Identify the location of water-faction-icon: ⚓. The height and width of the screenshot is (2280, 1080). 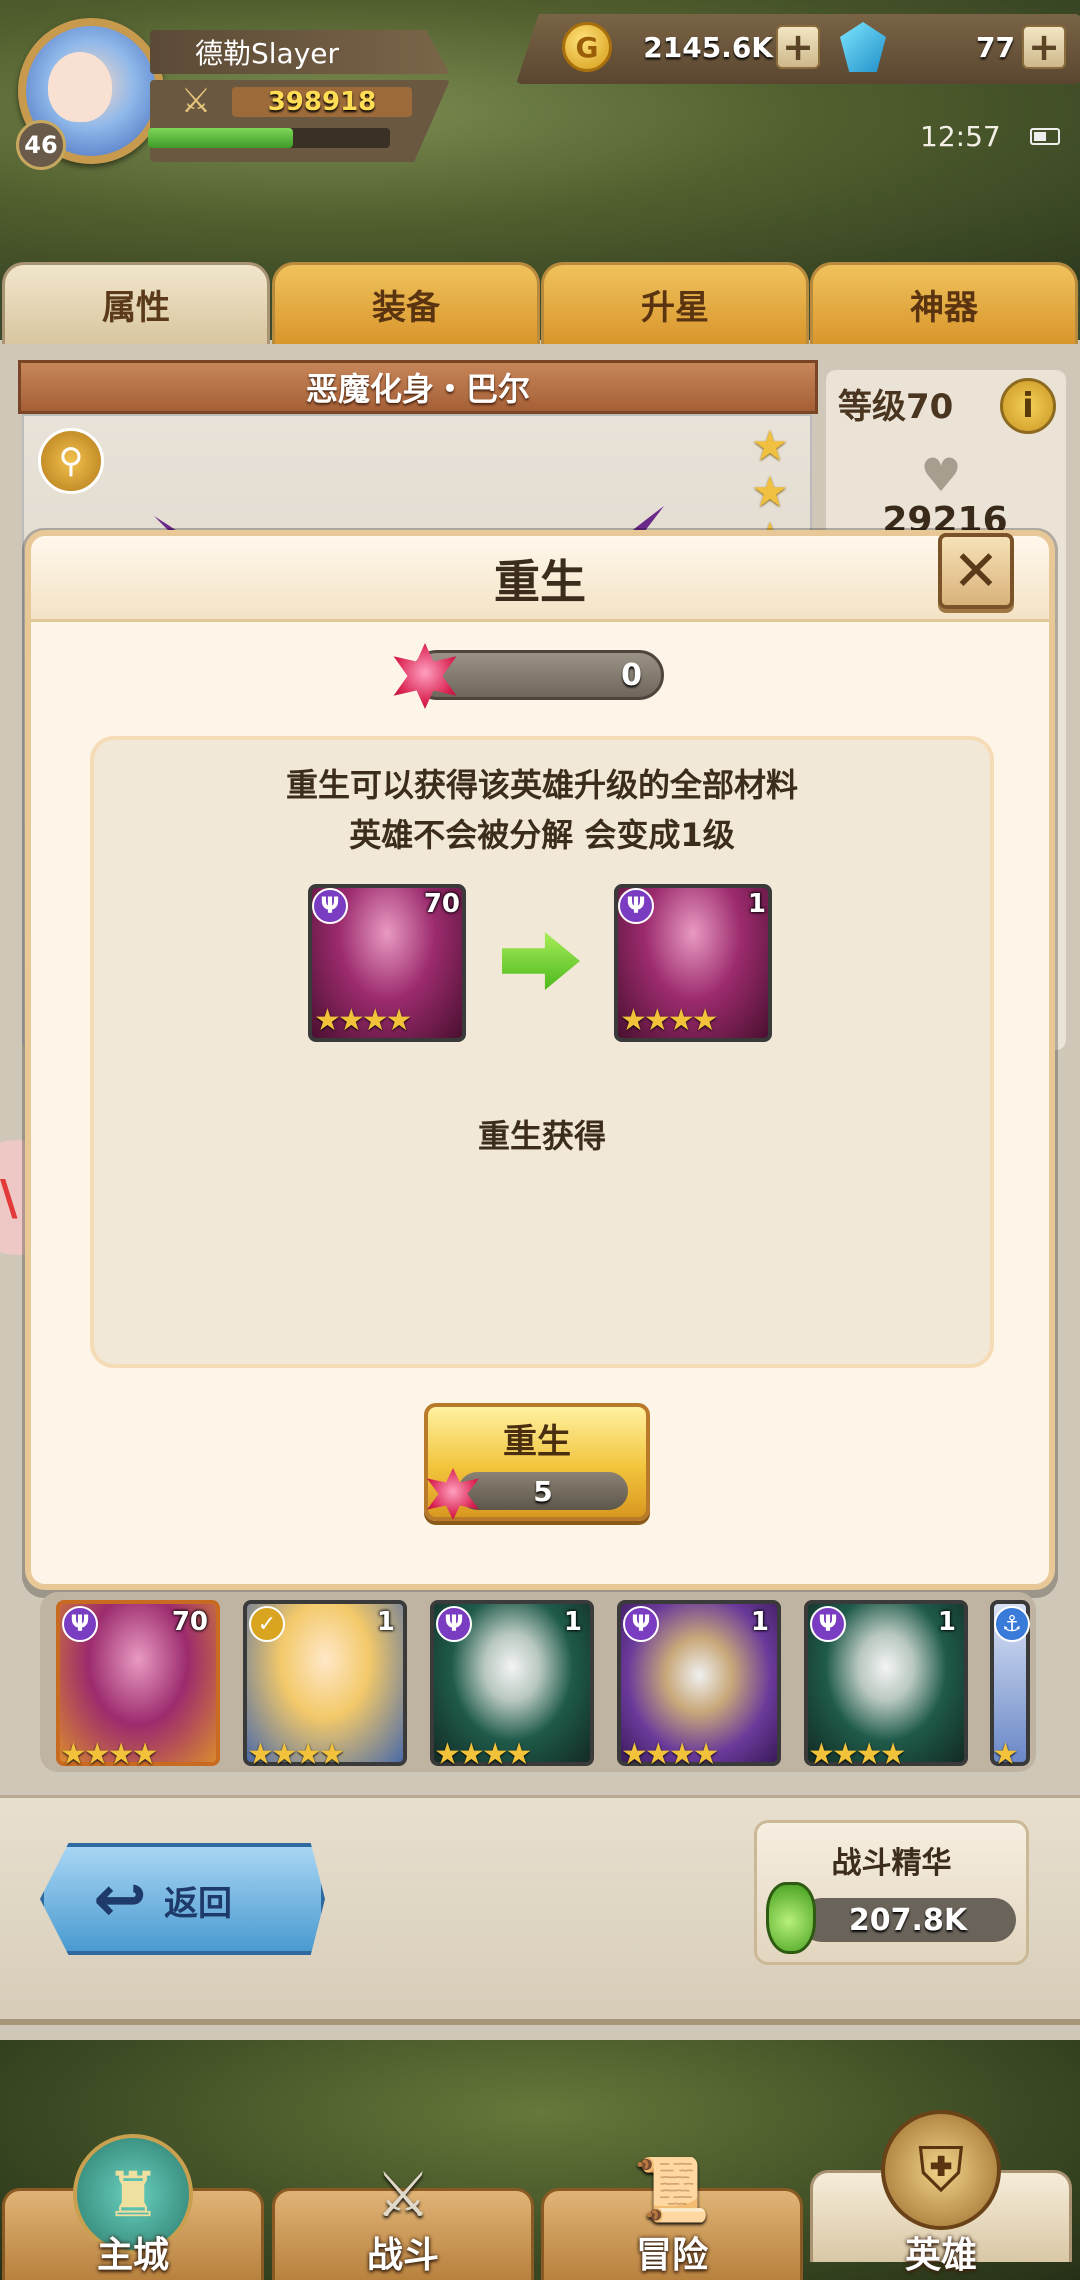
(1012, 1624).